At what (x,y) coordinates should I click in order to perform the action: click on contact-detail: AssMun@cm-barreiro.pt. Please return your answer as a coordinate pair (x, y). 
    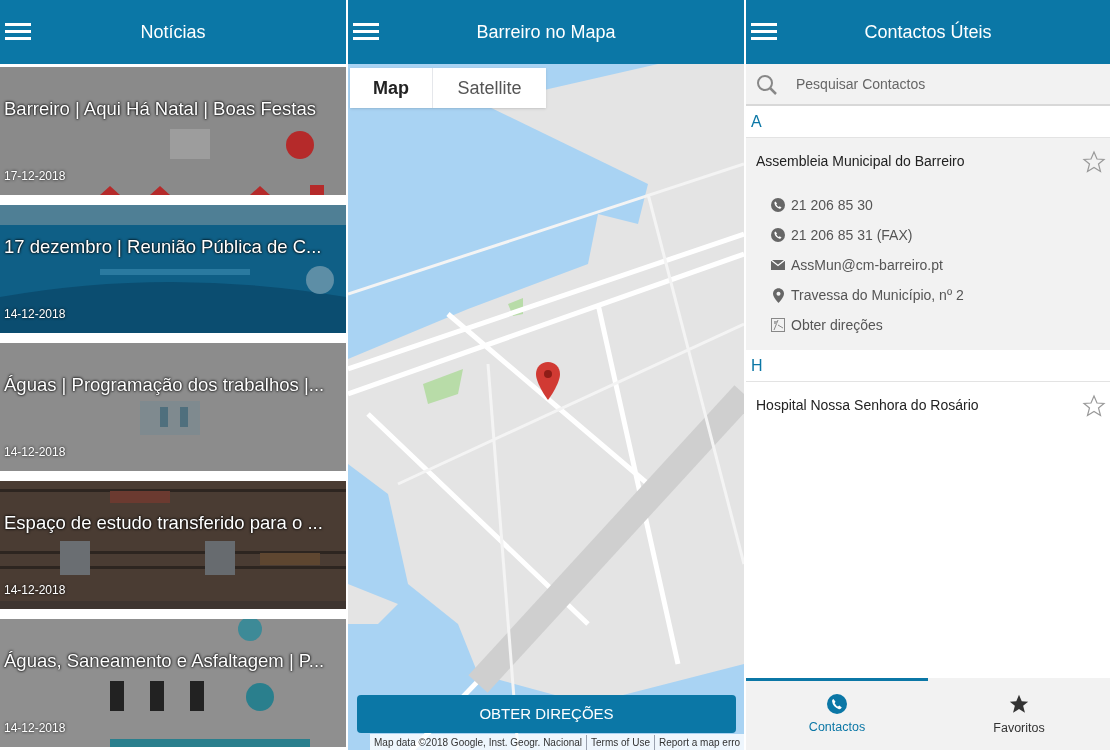
    Looking at the image, I should click on (867, 265).